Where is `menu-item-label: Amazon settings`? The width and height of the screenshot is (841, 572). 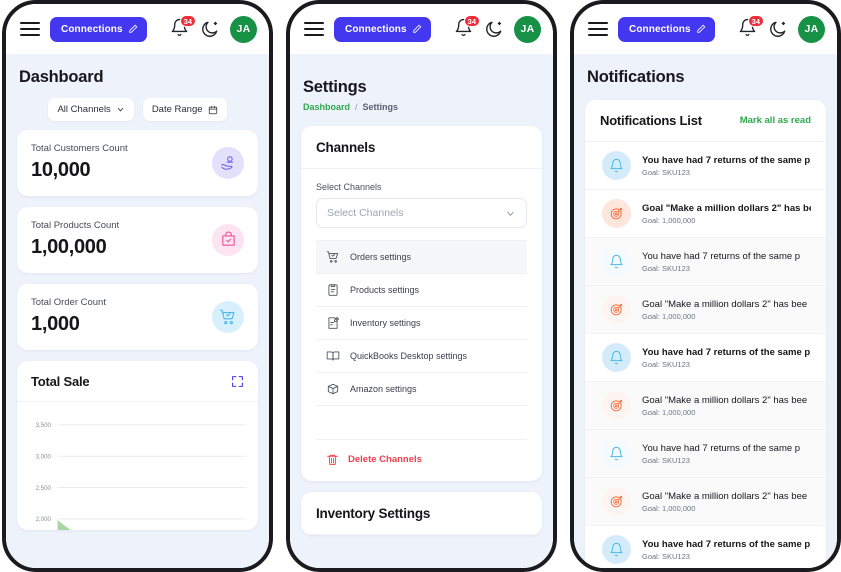
menu-item-label: Amazon settings is located at coordinates (383, 389).